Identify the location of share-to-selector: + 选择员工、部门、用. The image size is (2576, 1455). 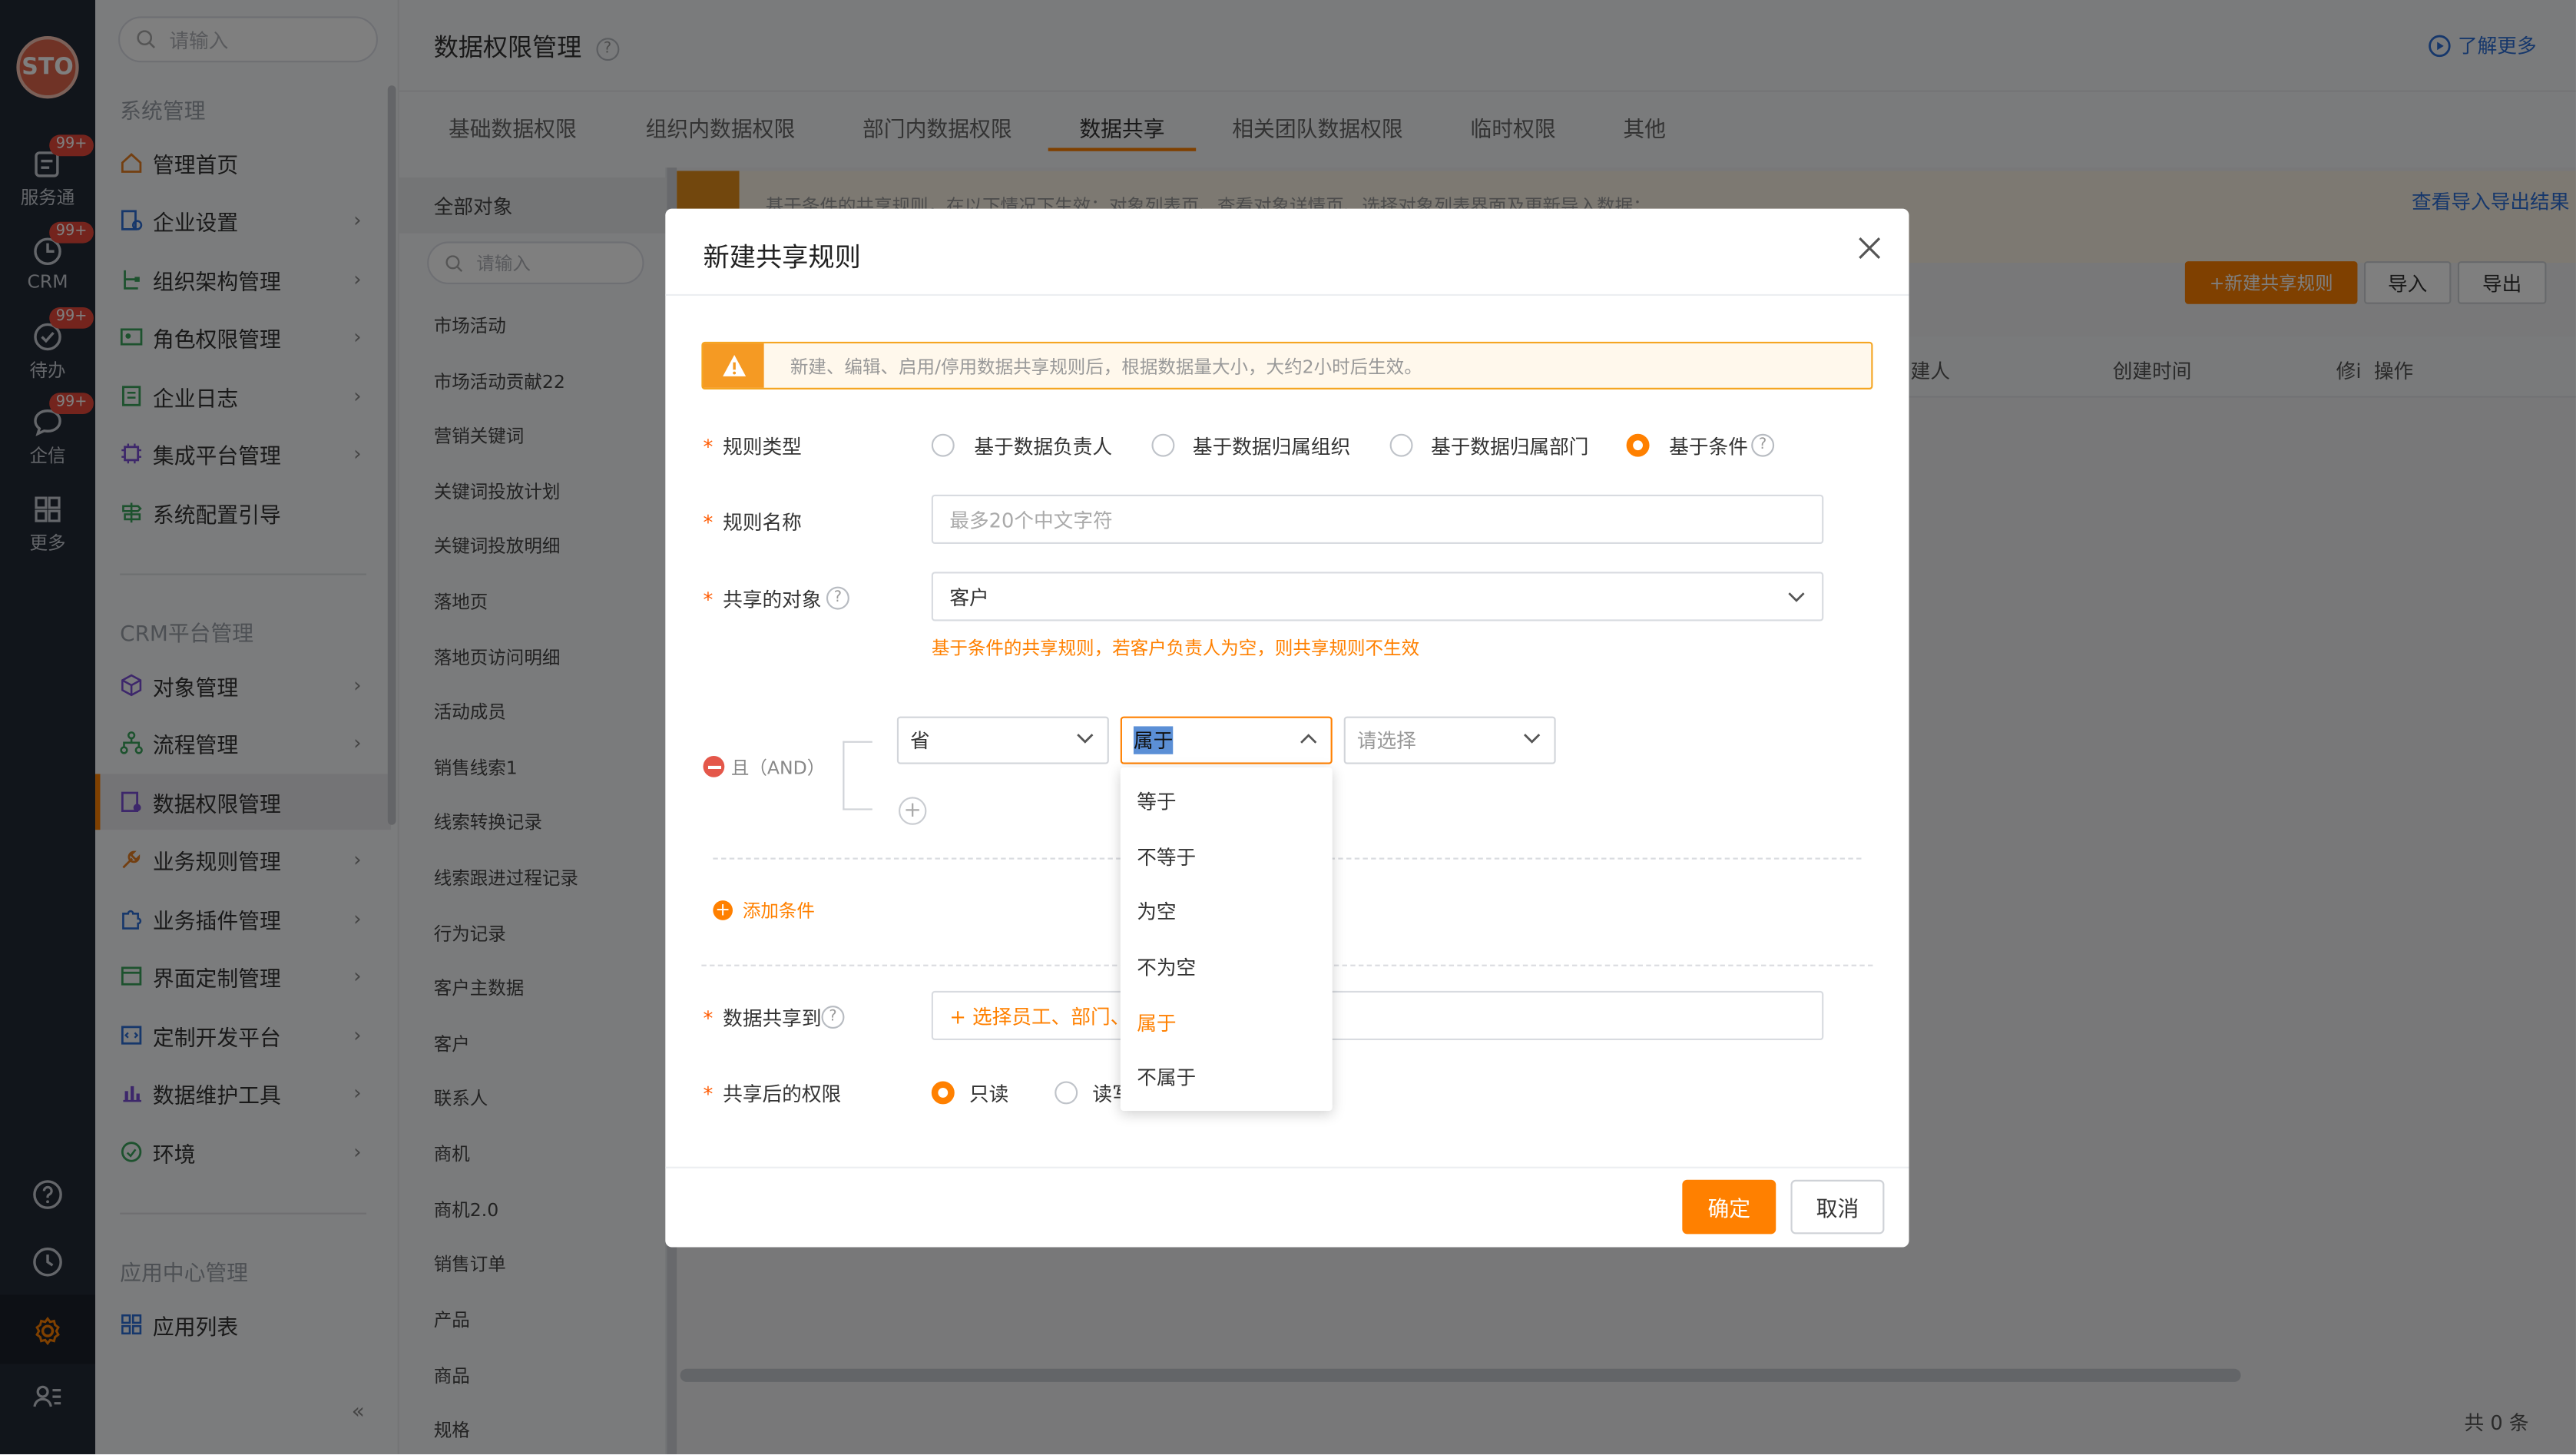
(1377, 1015).